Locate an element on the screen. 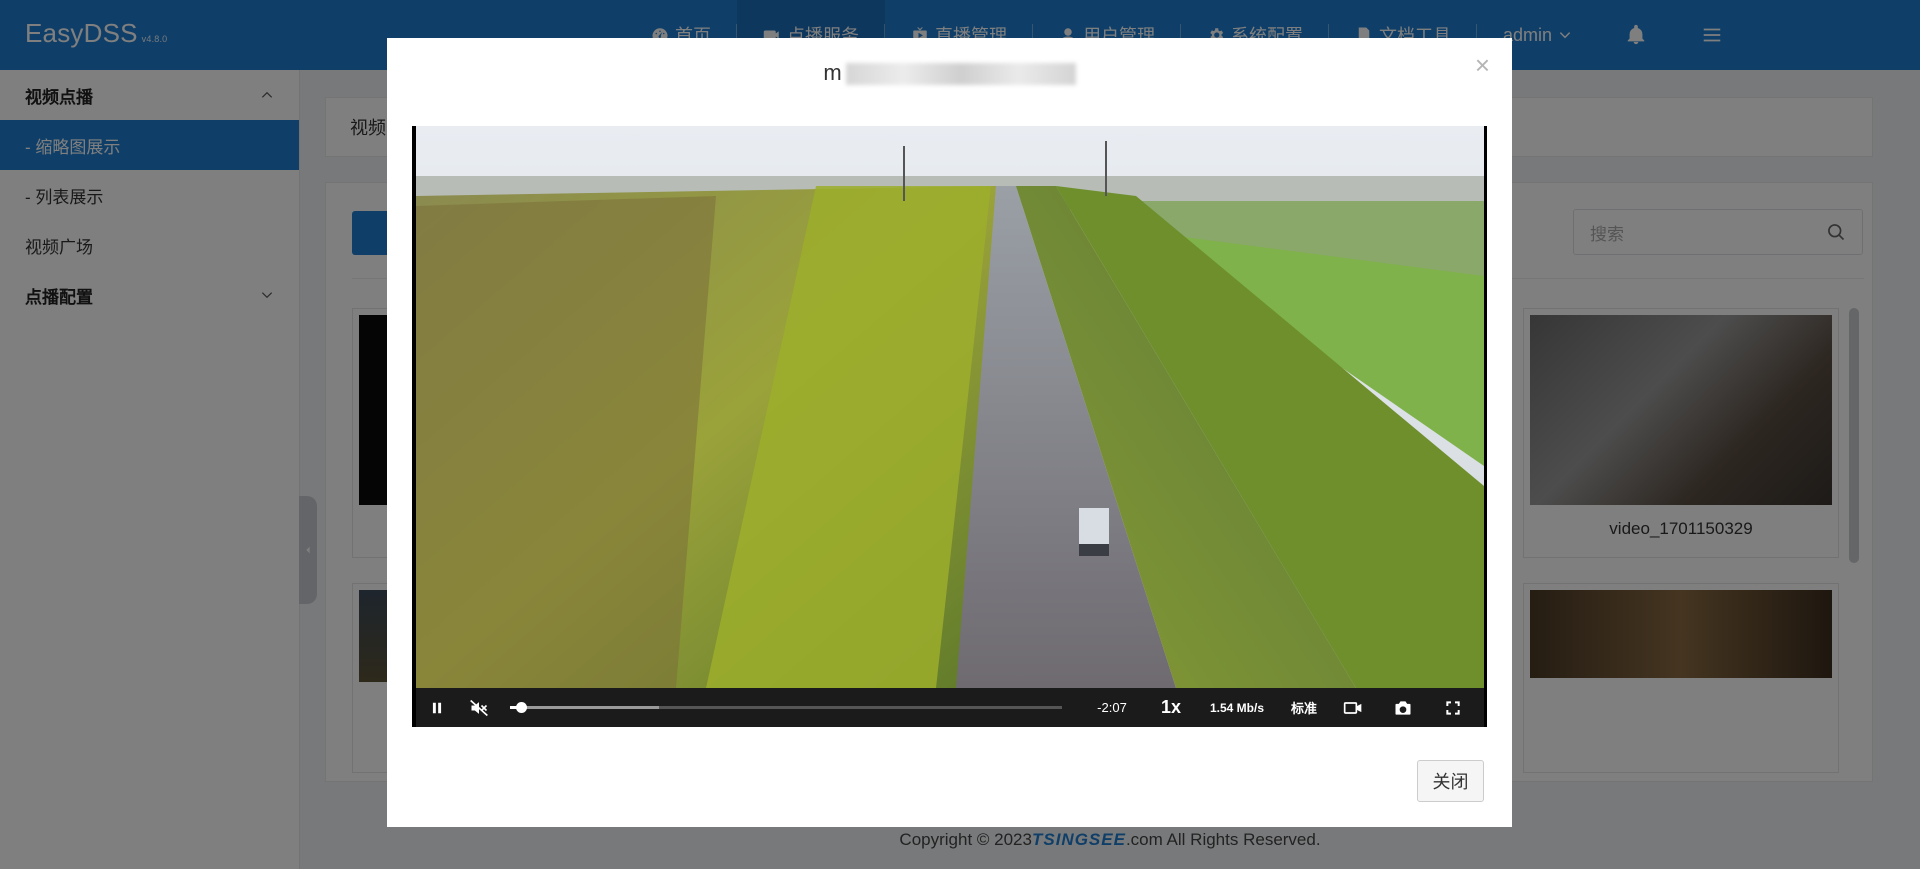 This screenshot has height=869, width=1920. fullscreen-button is located at coordinates (1453, 707).